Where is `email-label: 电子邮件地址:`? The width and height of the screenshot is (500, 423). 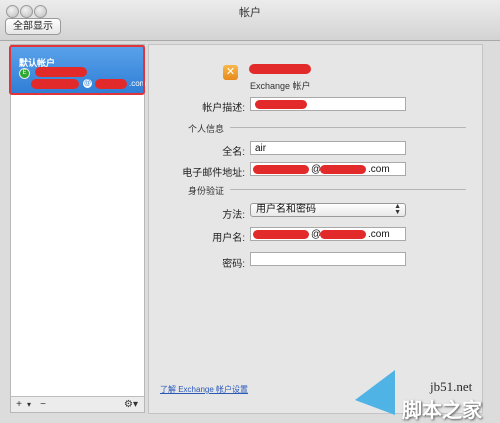
email-label: 电子邮件地址: is located at coordinates (213, 173).